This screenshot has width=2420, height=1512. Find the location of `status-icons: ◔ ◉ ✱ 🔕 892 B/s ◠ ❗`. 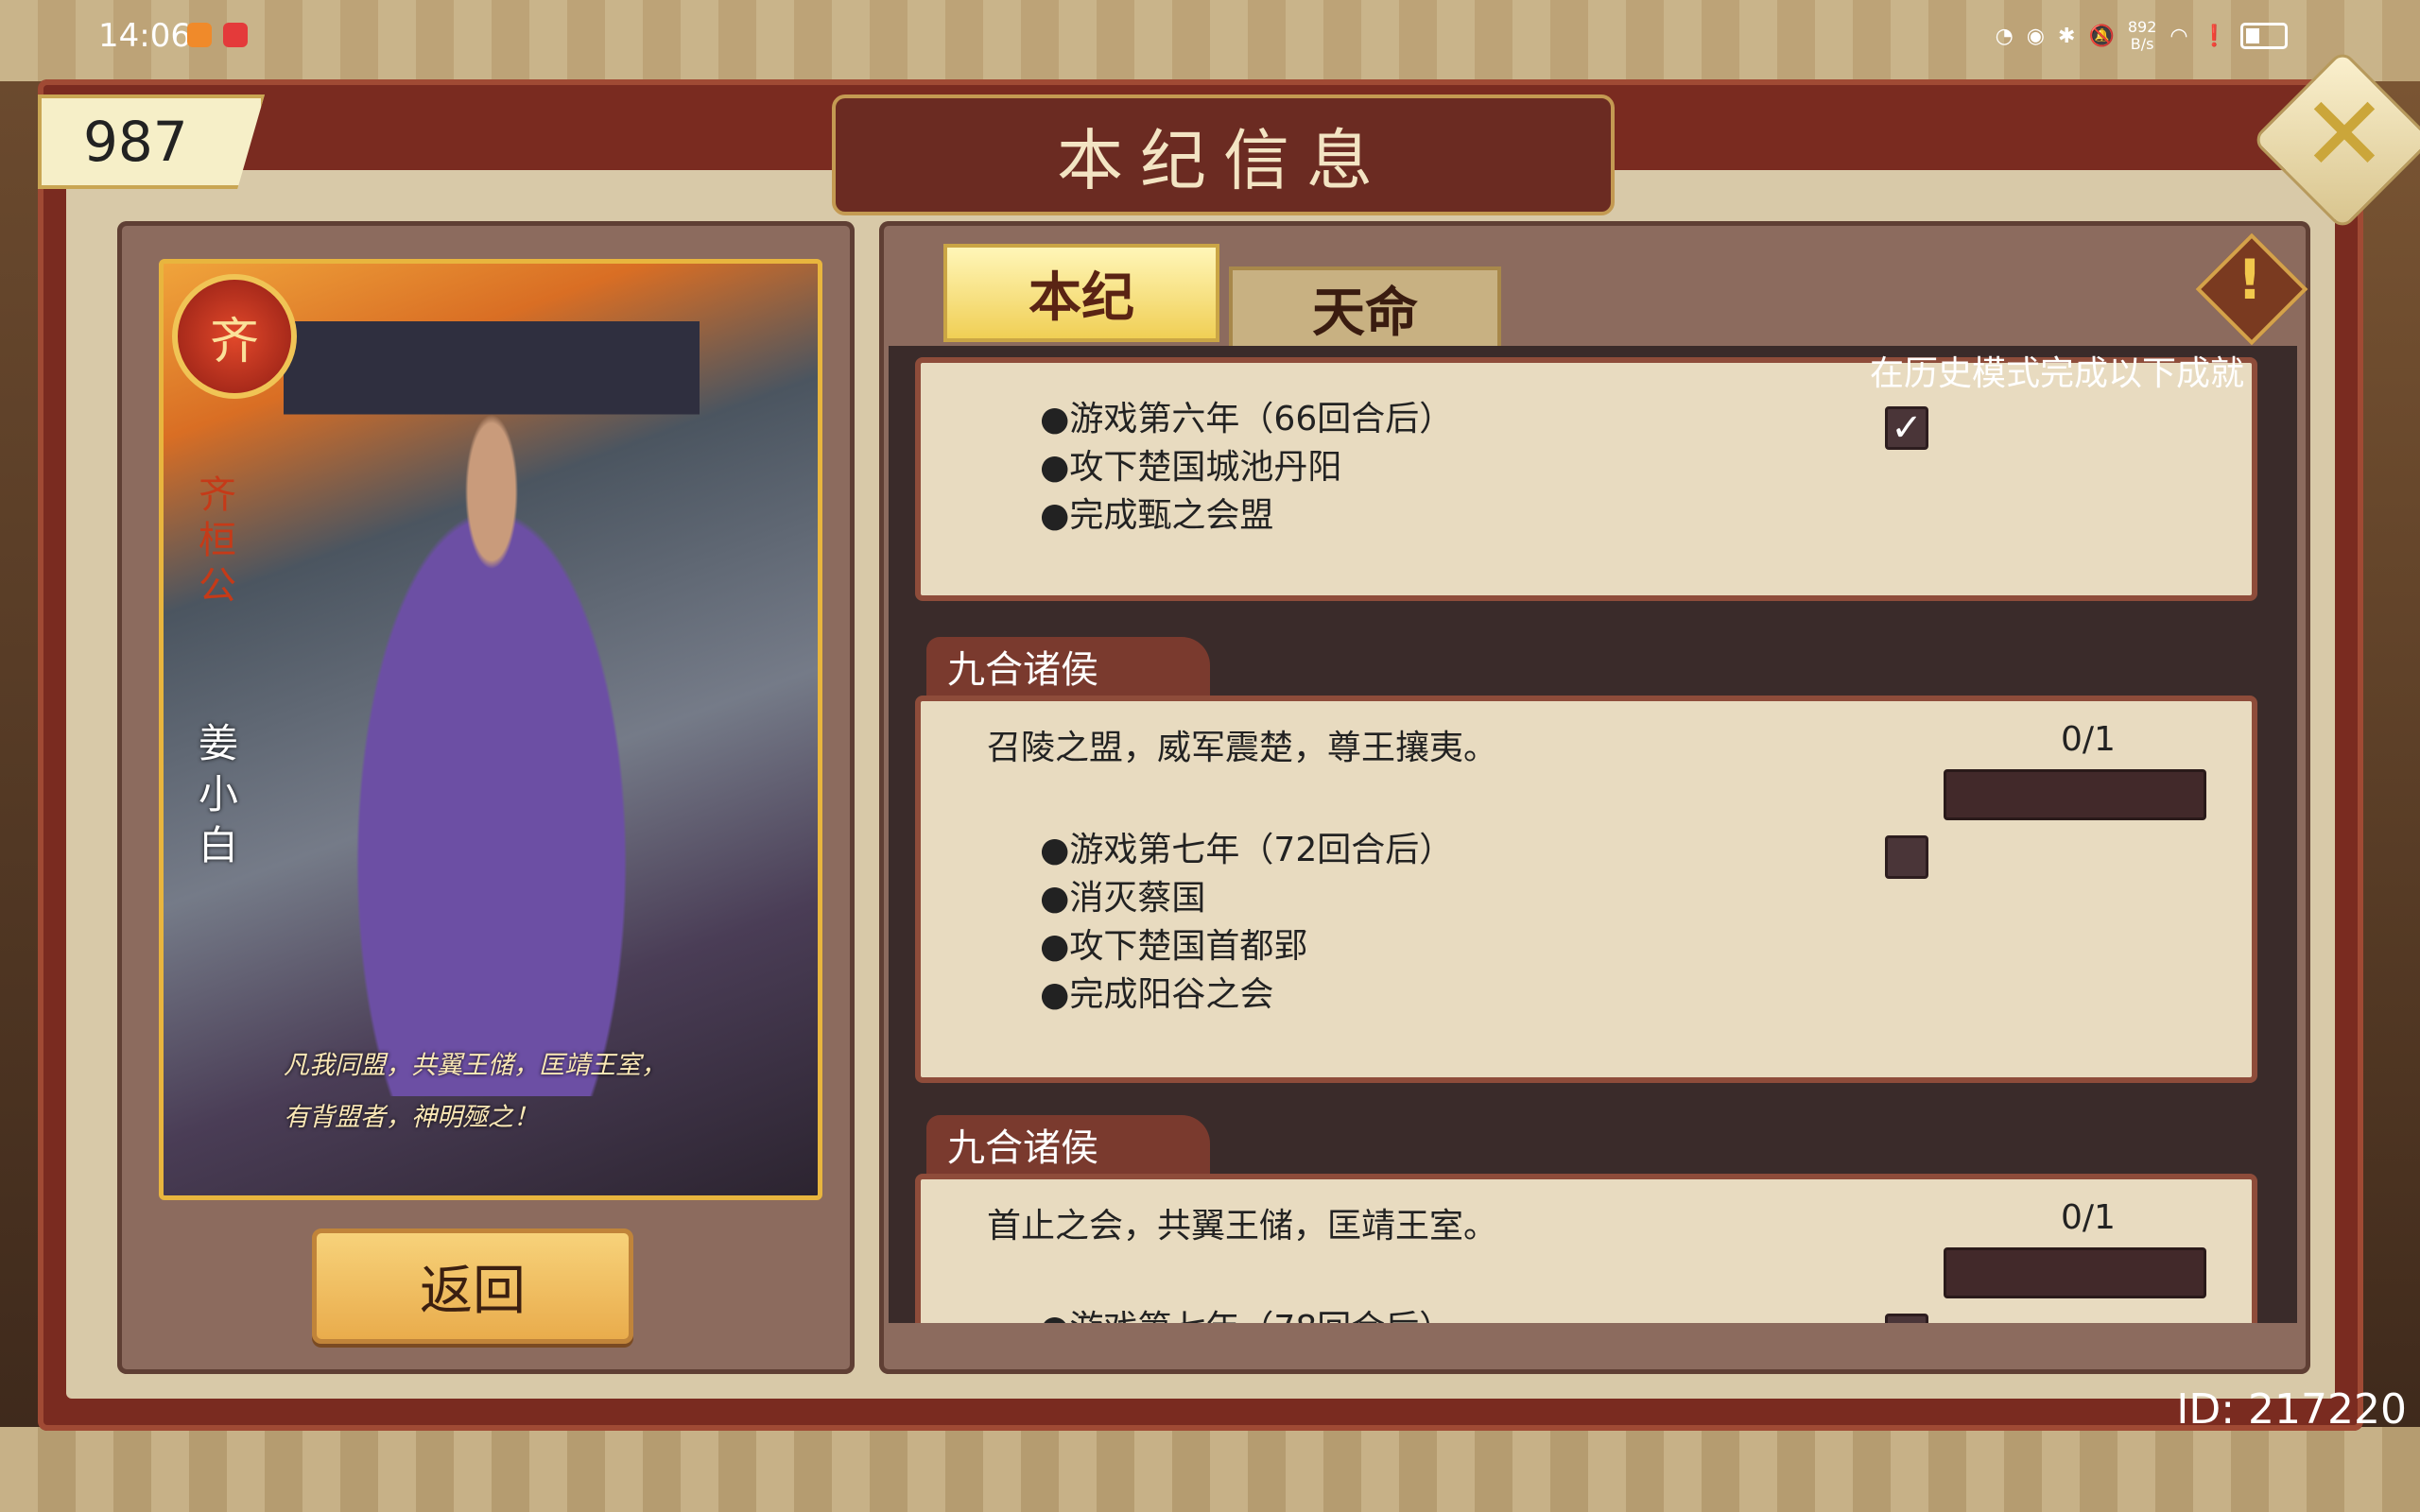

status-icons: ◔ ◉ ✱ 🔕 892 B/s ◠ ❗ is located at coordinates (2142, 36).